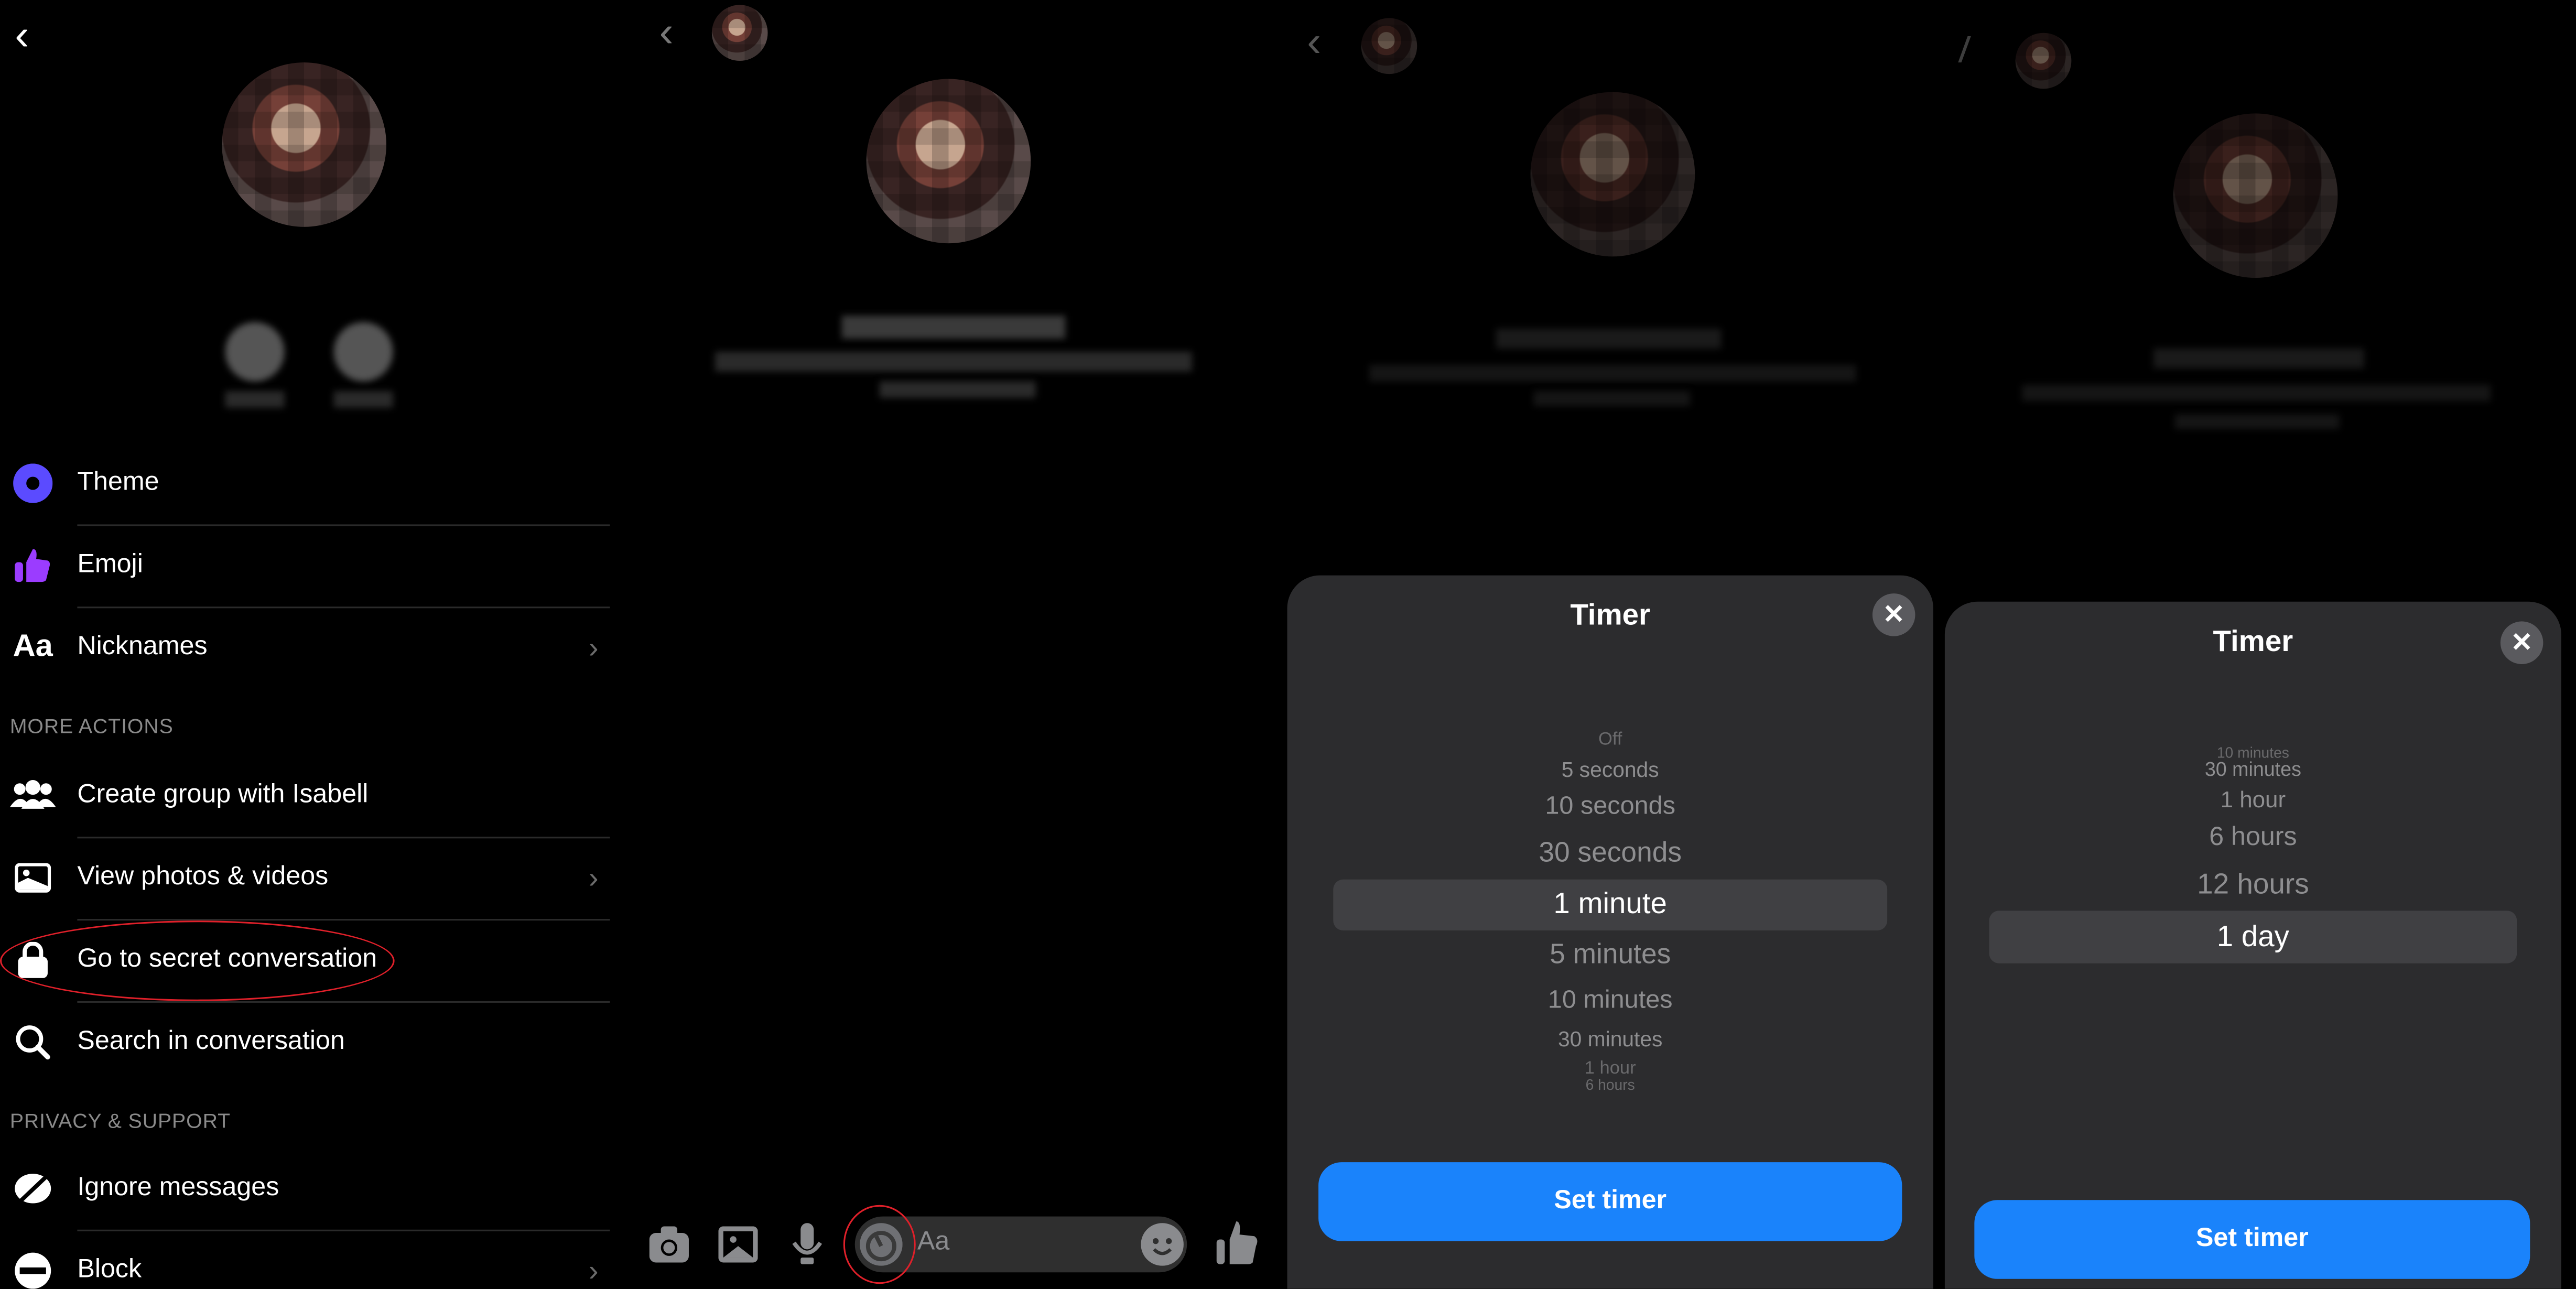  What do you see at coordinates (33, 483) in the screenshot?
I see `theme-icon` at bounding box center [33, 483].